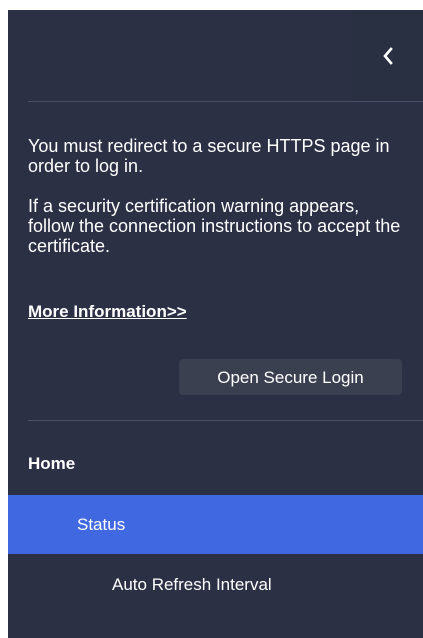 The image size is (423, 638). What do you see at coordinates (215, 585) in the screenshot?
I see `nav-item-auto-refresh-interval: Auto Refresh Interval` at bounding box center [215, 585].